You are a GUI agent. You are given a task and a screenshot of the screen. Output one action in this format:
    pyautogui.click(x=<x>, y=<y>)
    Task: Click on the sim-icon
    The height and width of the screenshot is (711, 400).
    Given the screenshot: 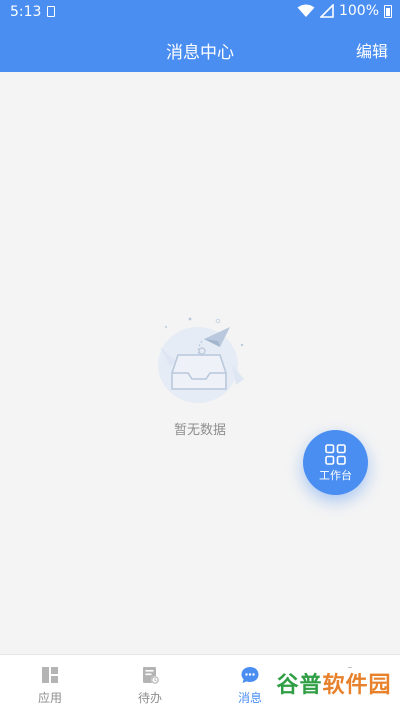 What is the action you would take?
    pyautogui.click(x=51, y=11)
    